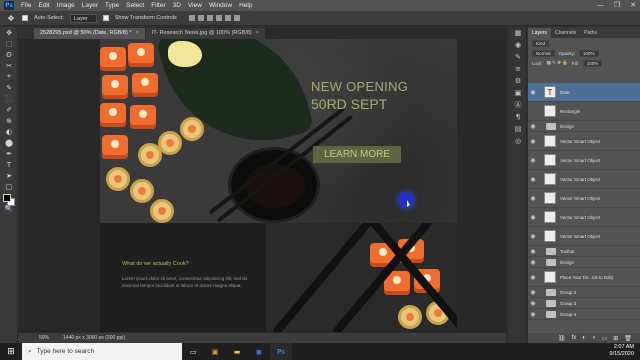  What do you see at coordinates (135, 5) in the screenshot?
I see `menu-select: Select` at bounding box center [135, 5].